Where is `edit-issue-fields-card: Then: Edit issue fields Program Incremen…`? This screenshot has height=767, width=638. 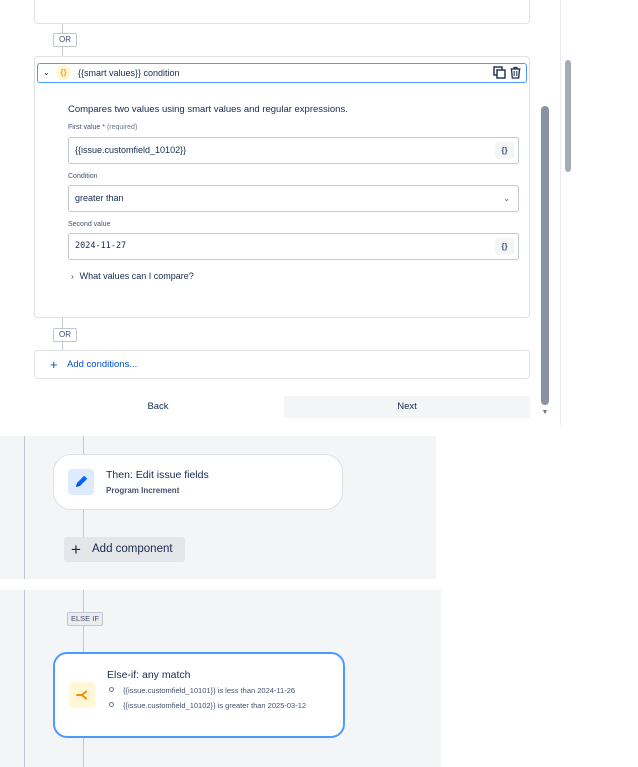
edit-issue-fields-card: Then: Edit issue fields Program Incremen… is located at coordinates (198, 482).